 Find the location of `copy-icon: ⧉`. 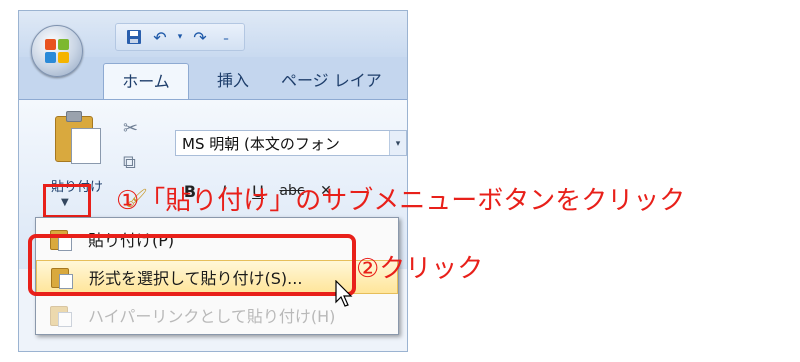

copy-icon: ⧉ is located at coordinates (129, 162).